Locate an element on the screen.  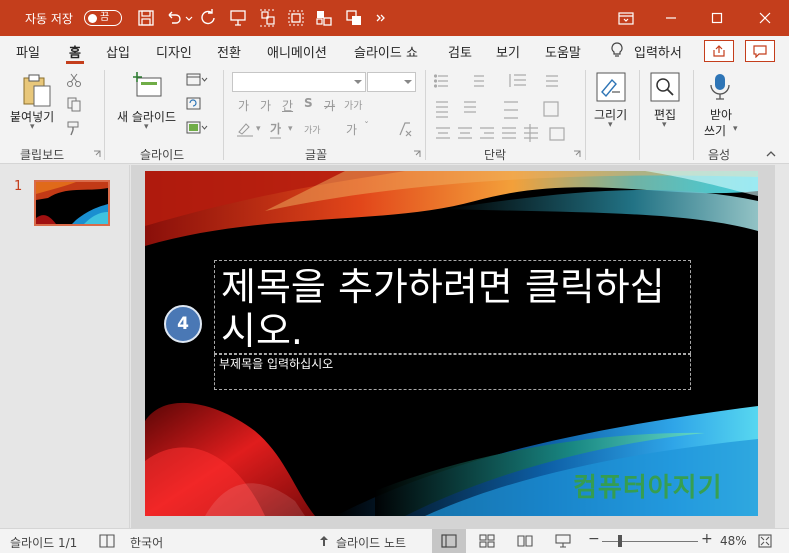
font-shrink-button: 가 is located at coordinates (265, 105).